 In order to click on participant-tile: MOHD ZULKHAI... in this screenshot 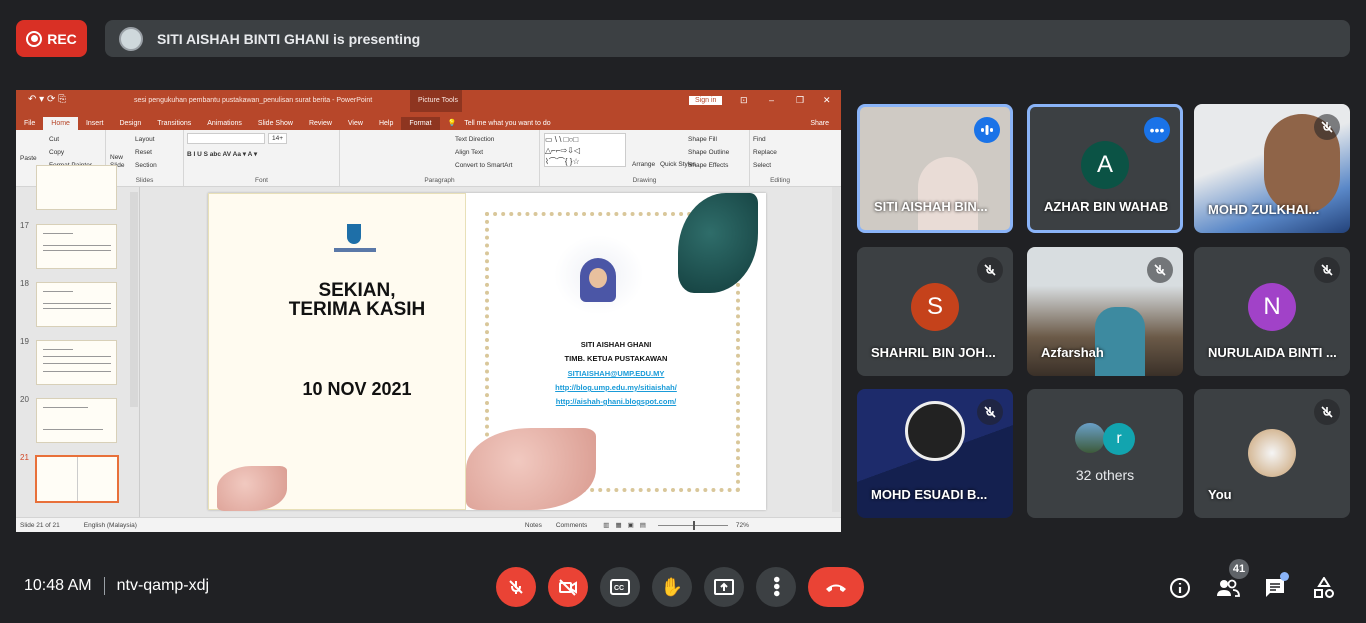, I will do `click(1272, 168)`.